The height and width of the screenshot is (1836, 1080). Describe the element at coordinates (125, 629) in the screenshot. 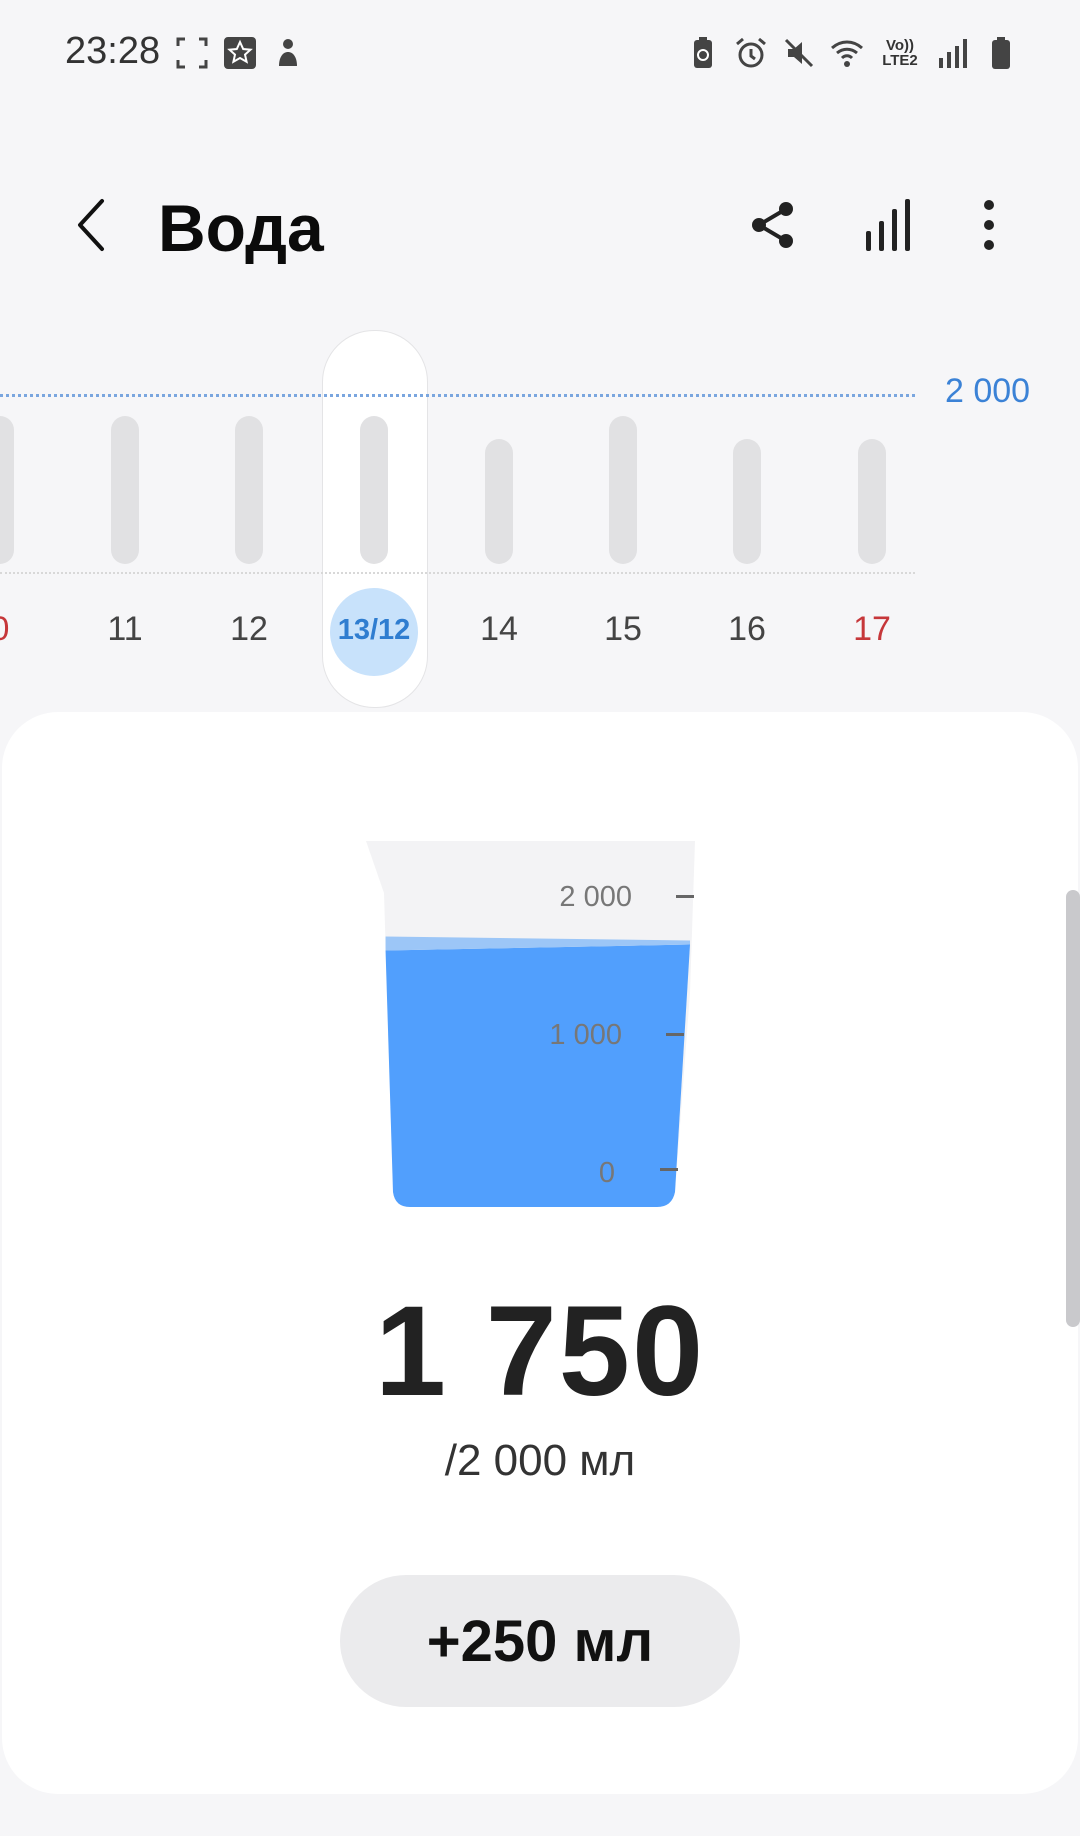

I see `day-label: 11` at that location.